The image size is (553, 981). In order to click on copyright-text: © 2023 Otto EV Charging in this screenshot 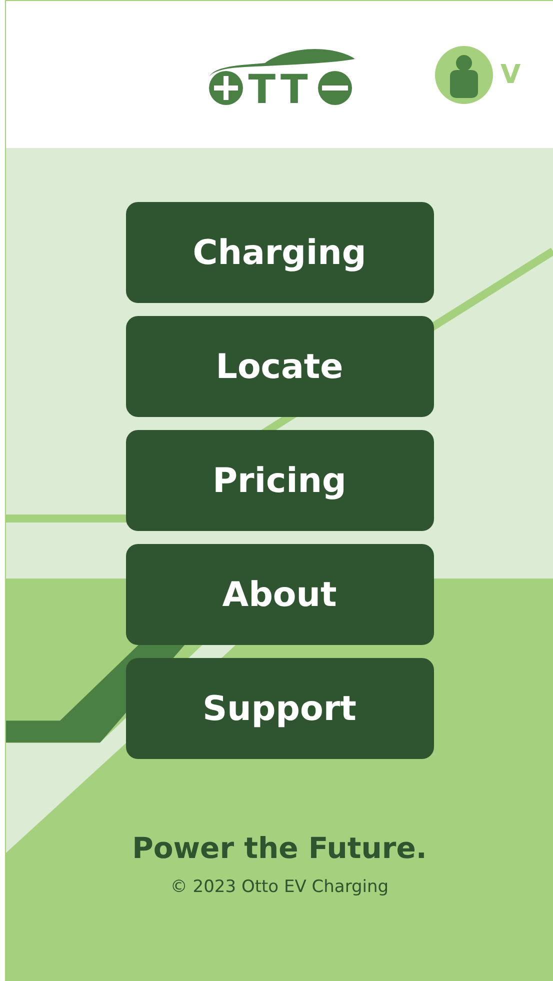, I will do `click(279, 887)`.